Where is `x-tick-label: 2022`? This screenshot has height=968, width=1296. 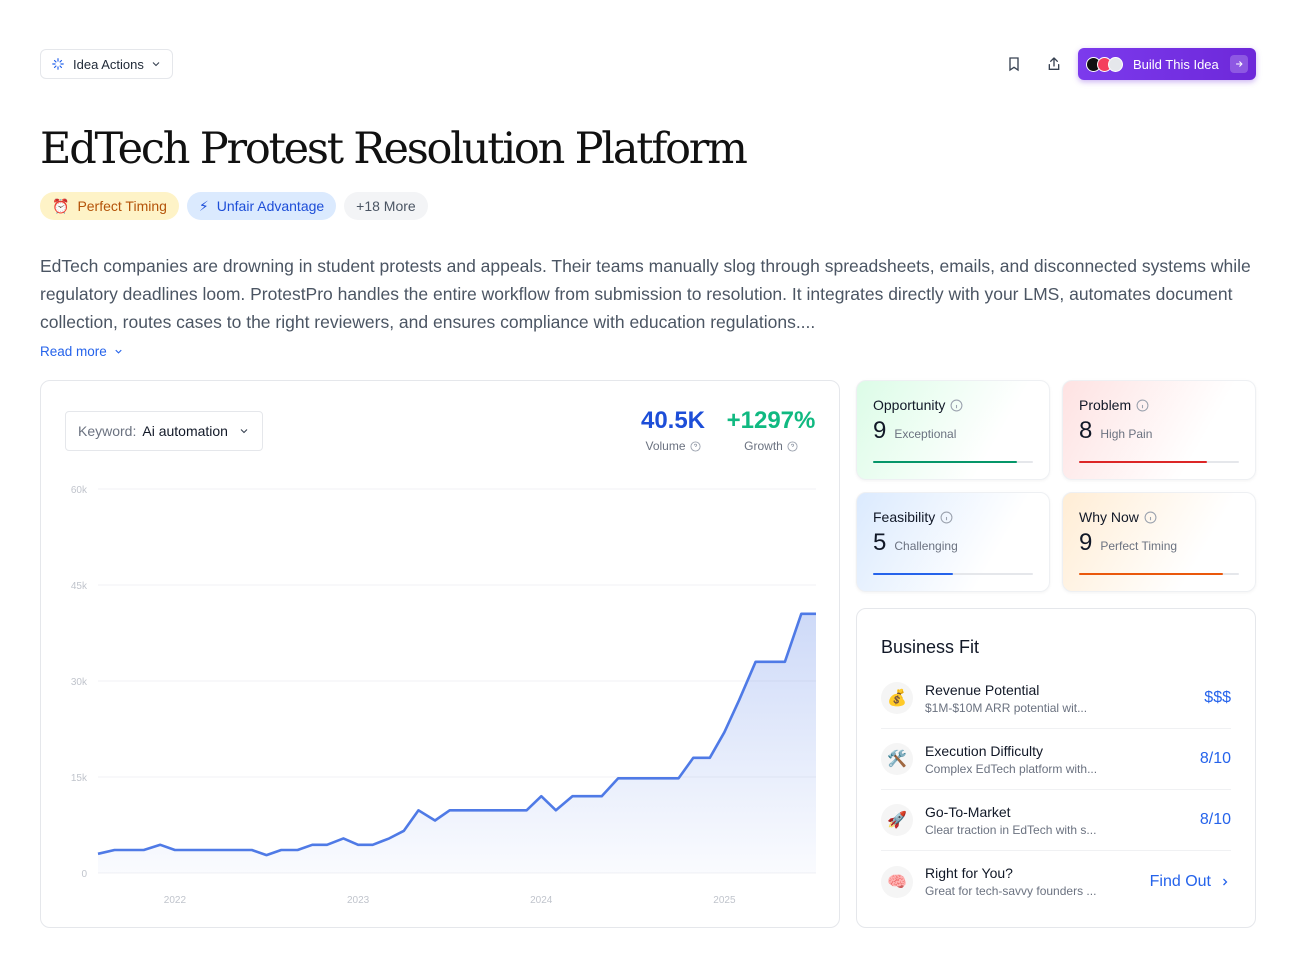
x-tick-label: 2022 is located at coordinates (175, 900).